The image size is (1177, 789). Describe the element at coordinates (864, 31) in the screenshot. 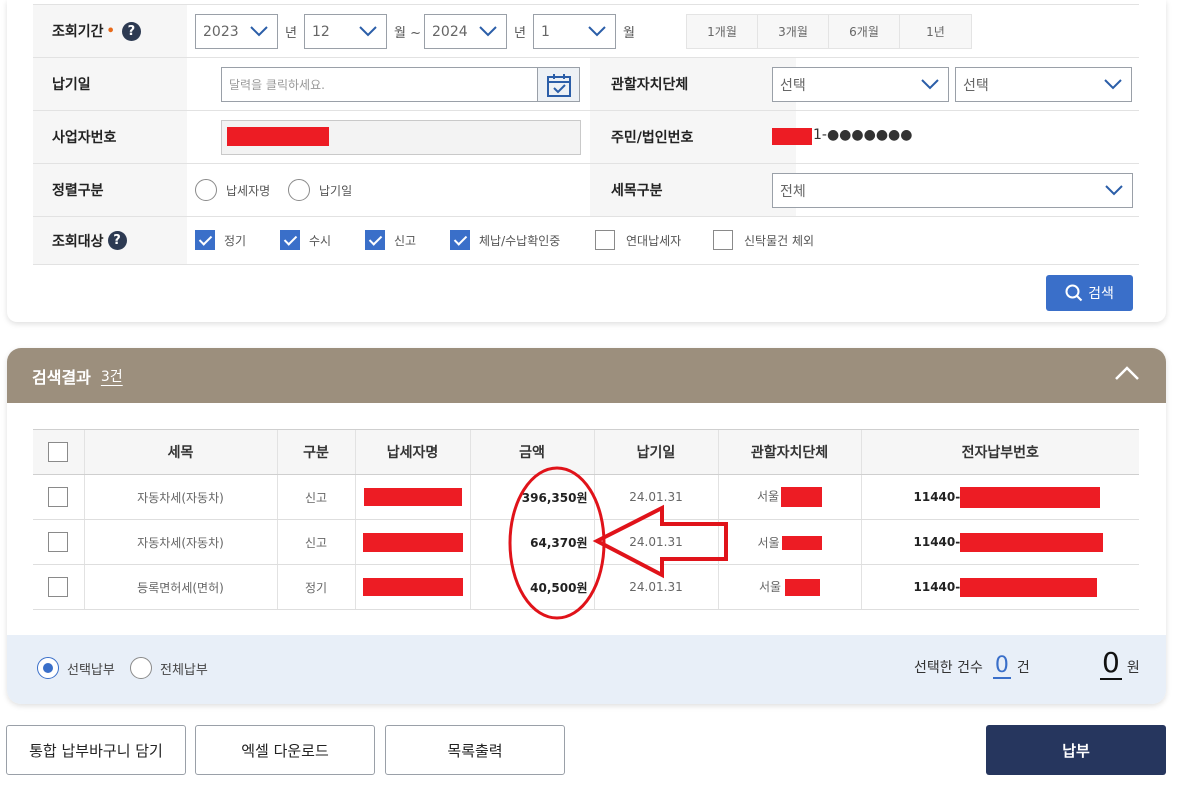

I see `period-6-month-button: 6개월` at that location.